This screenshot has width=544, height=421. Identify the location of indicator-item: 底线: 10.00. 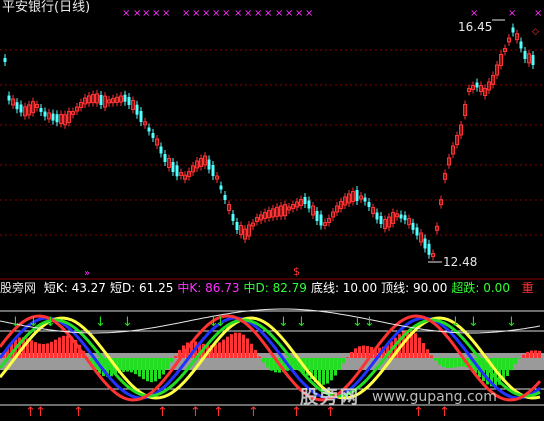
(344, 288).